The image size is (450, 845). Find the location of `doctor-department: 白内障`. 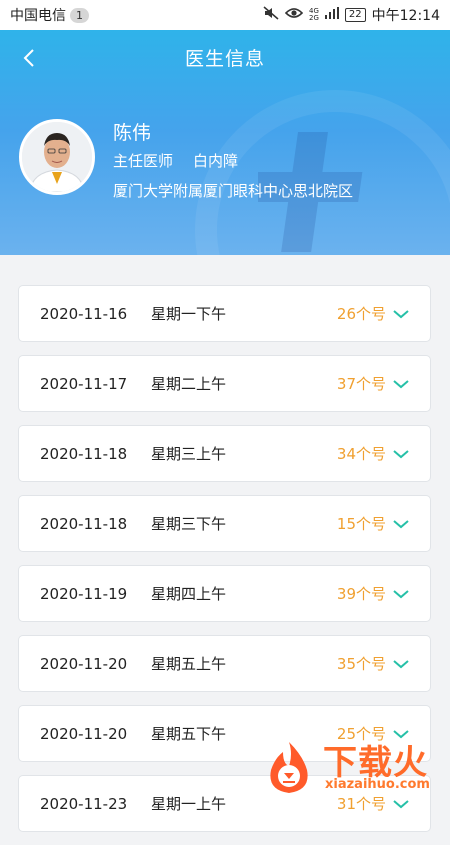

doctor-department: 白内障 is located at coordinates (216, 161).